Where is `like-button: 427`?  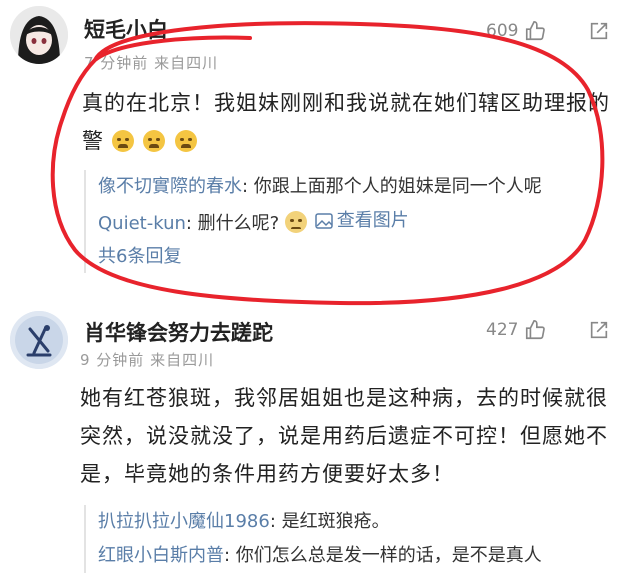
like-button: 427 is located at coordinates (516, 330).